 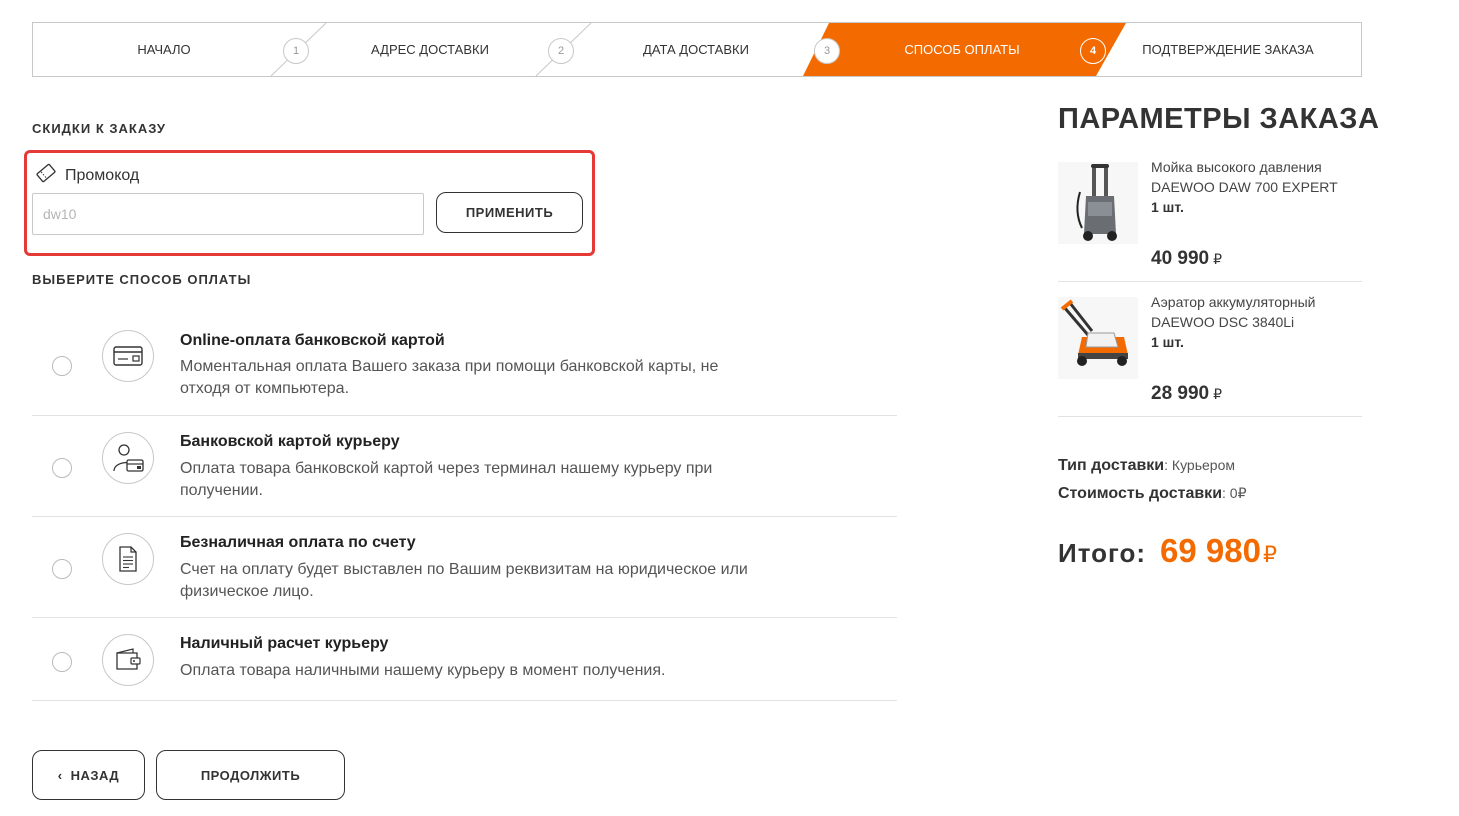 I want to click on continue-button: ПРОДОЛЖИТЬ, so click(x=250, y=775).